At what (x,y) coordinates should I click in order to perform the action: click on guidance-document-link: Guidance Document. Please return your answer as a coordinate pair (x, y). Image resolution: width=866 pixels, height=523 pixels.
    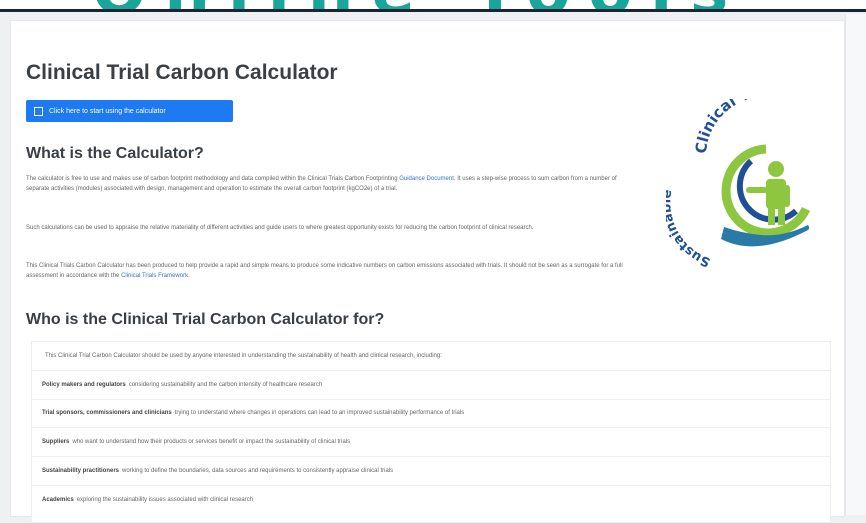
    Looking at the image, I should click on (426, 179).